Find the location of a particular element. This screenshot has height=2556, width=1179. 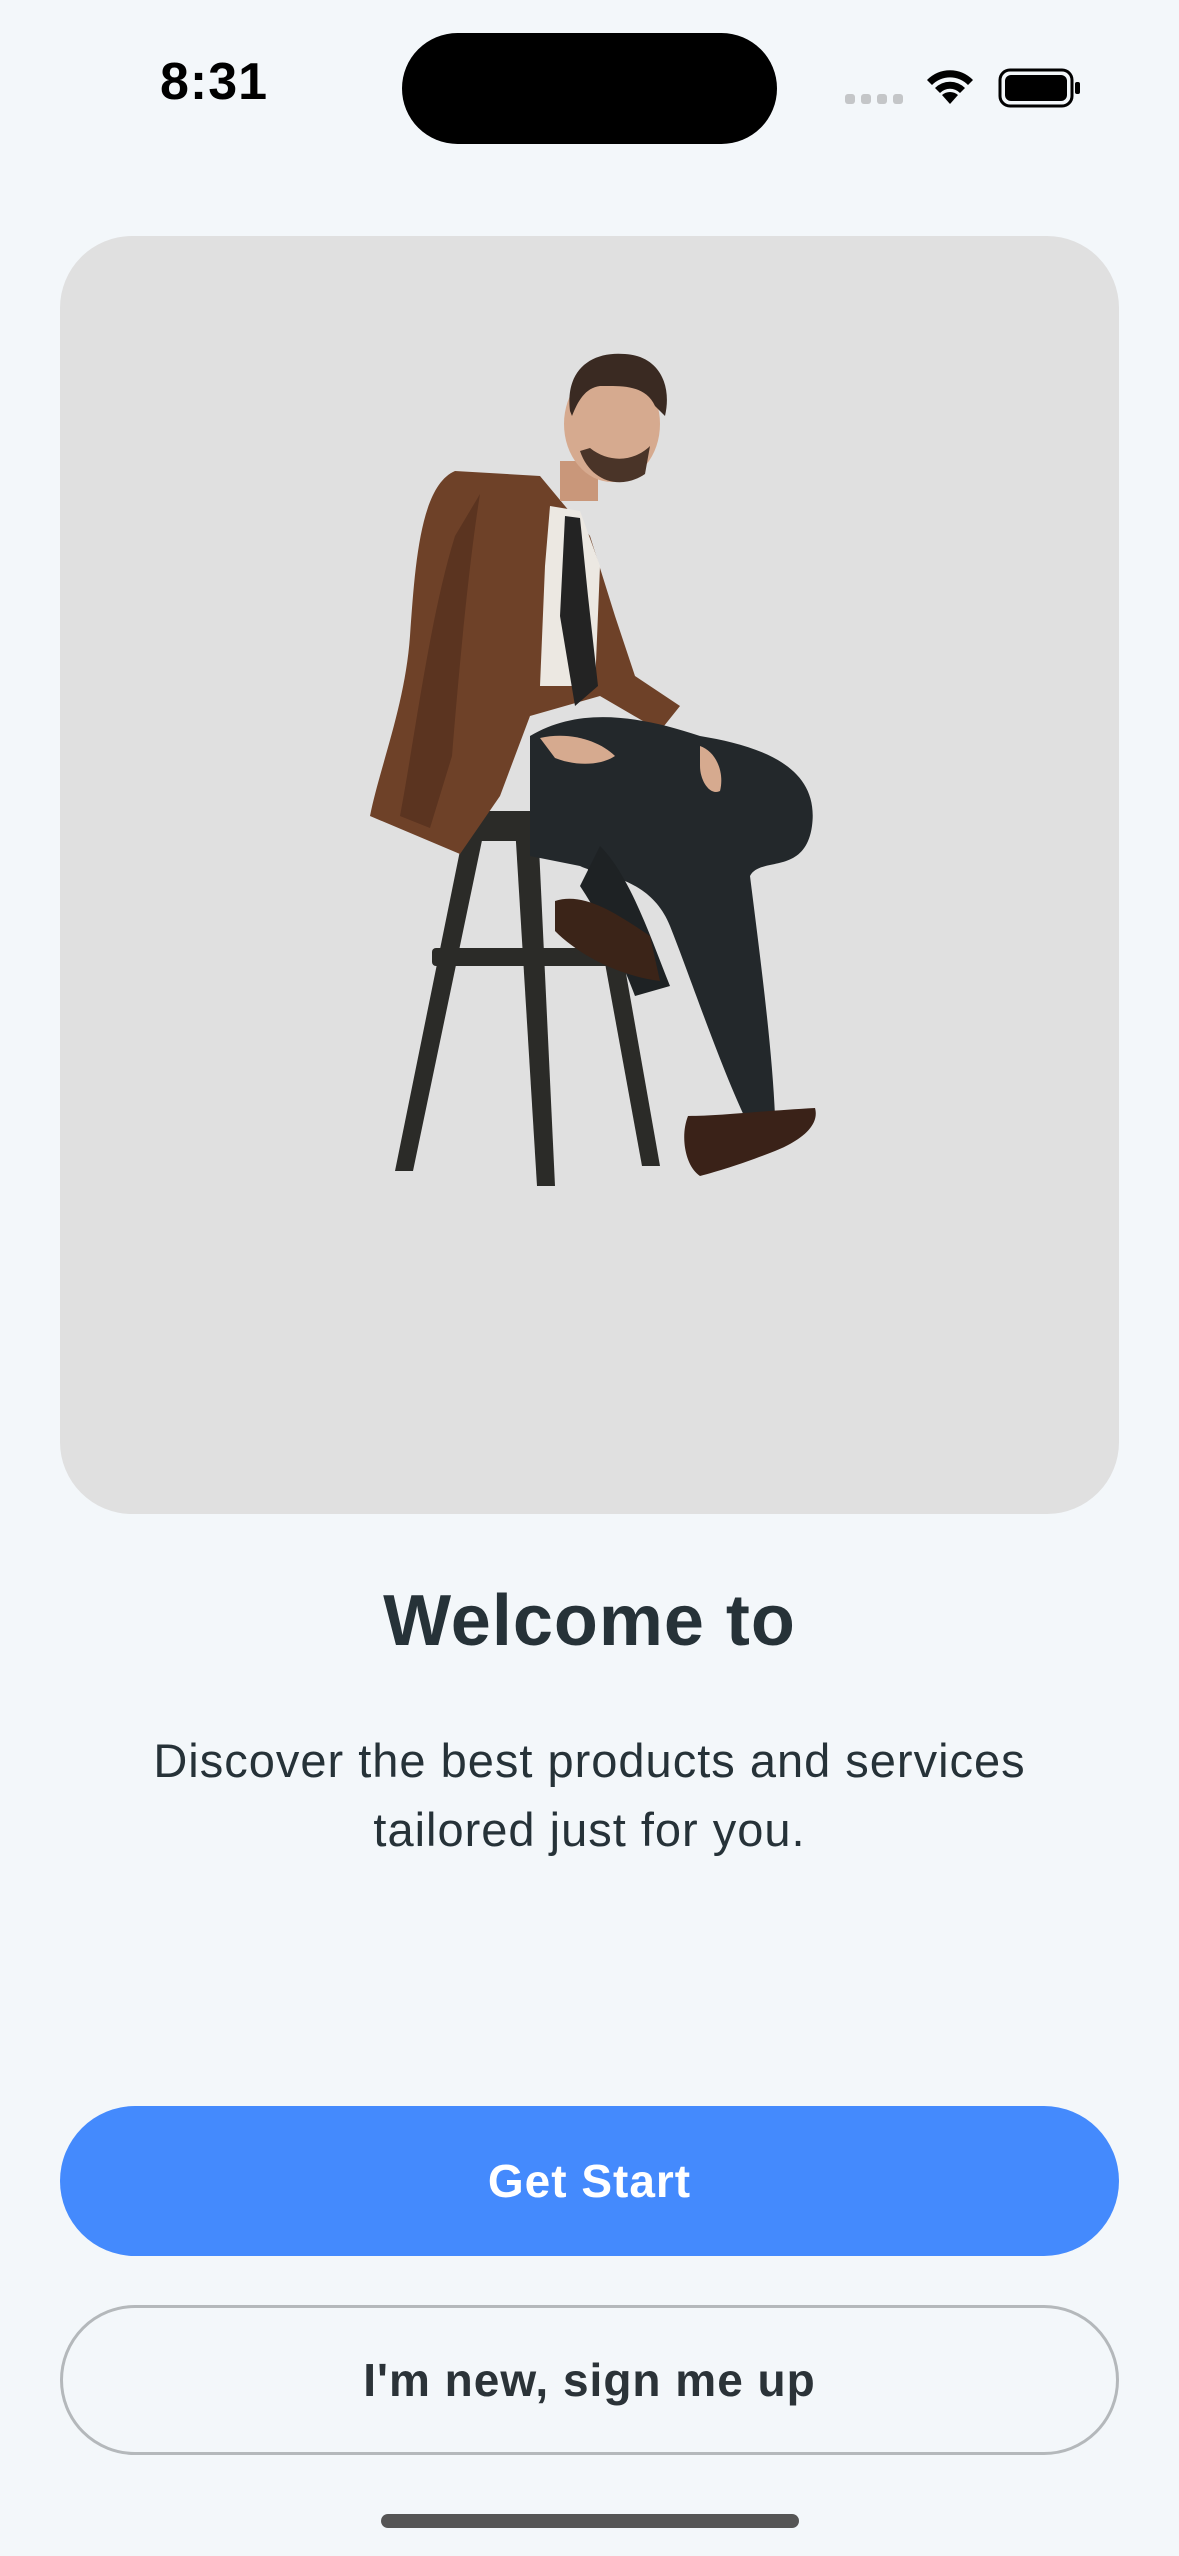

sign-up-button-label: I'm new, sign me up is located at coordinates (589, 2380).